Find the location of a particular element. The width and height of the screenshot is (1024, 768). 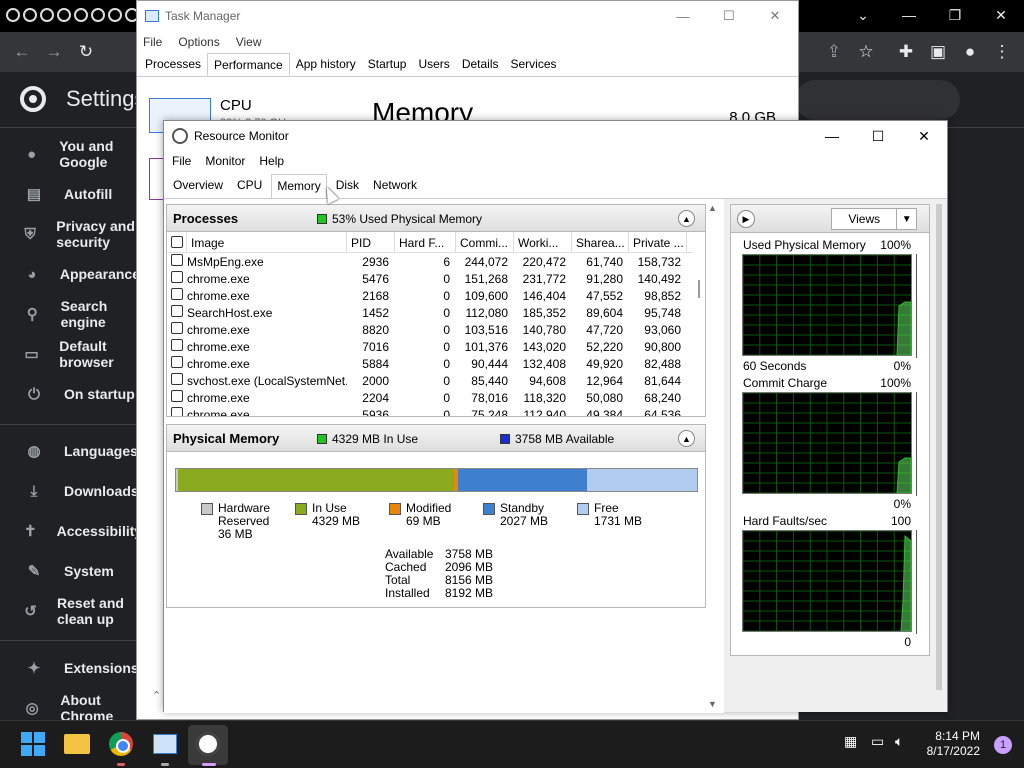

col-pid: PID is located at coordinates (371, 242).